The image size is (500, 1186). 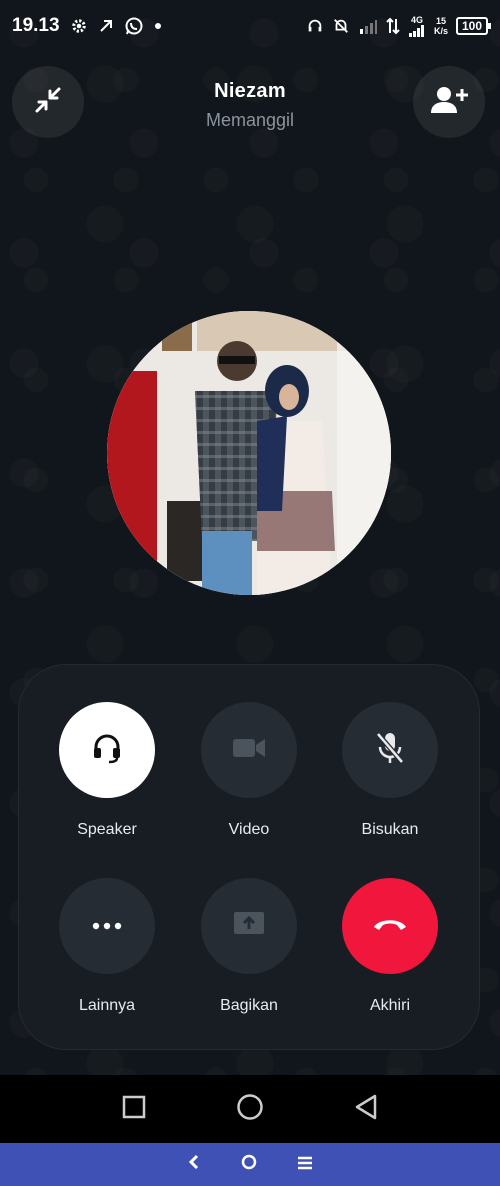 I want to click on data-transfer-icon, so click(x=393, y=26).